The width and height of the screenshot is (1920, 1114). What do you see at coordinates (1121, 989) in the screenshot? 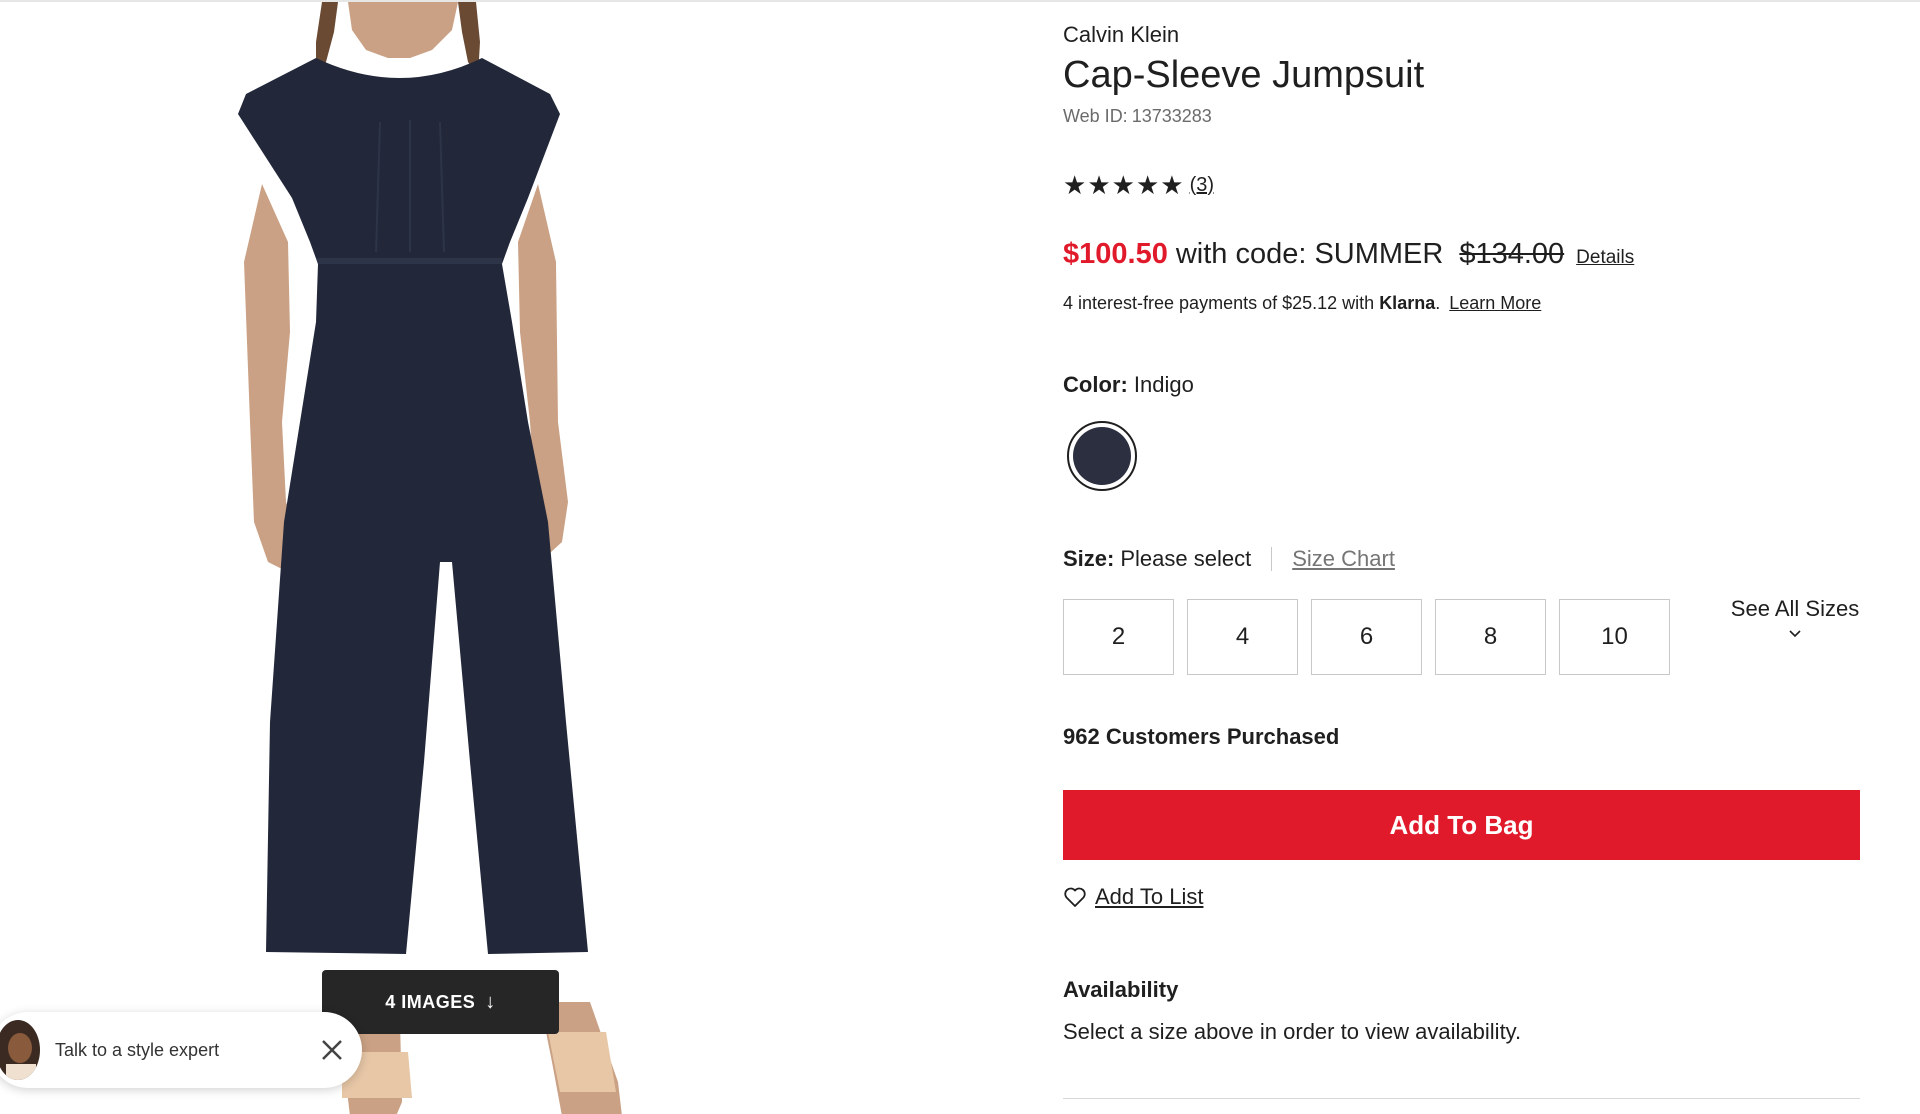
I see `availability-title: Availability` at bounding box center [1121, 989].